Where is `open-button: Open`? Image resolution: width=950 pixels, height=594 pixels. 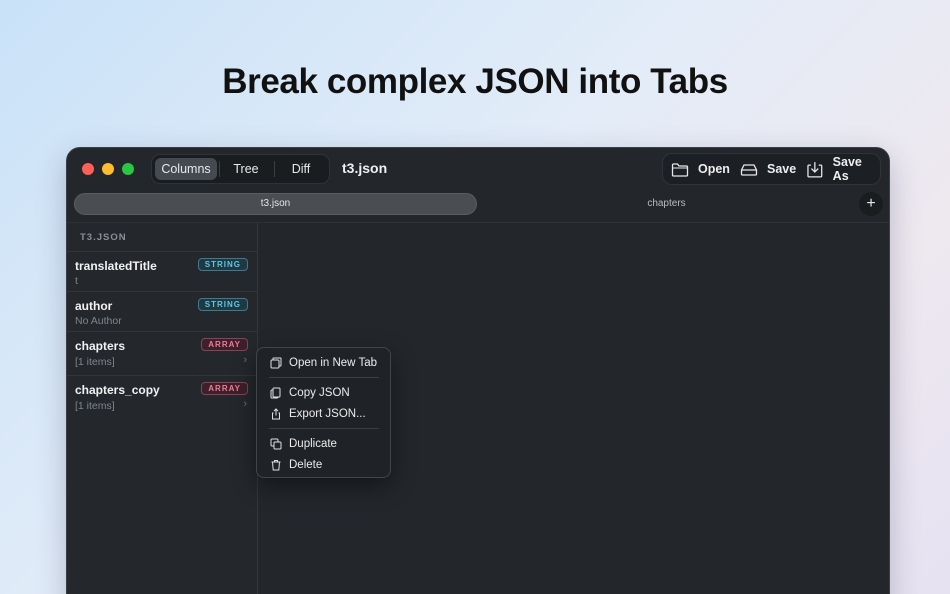
open-button: Open is located at coordinates (700, 169).